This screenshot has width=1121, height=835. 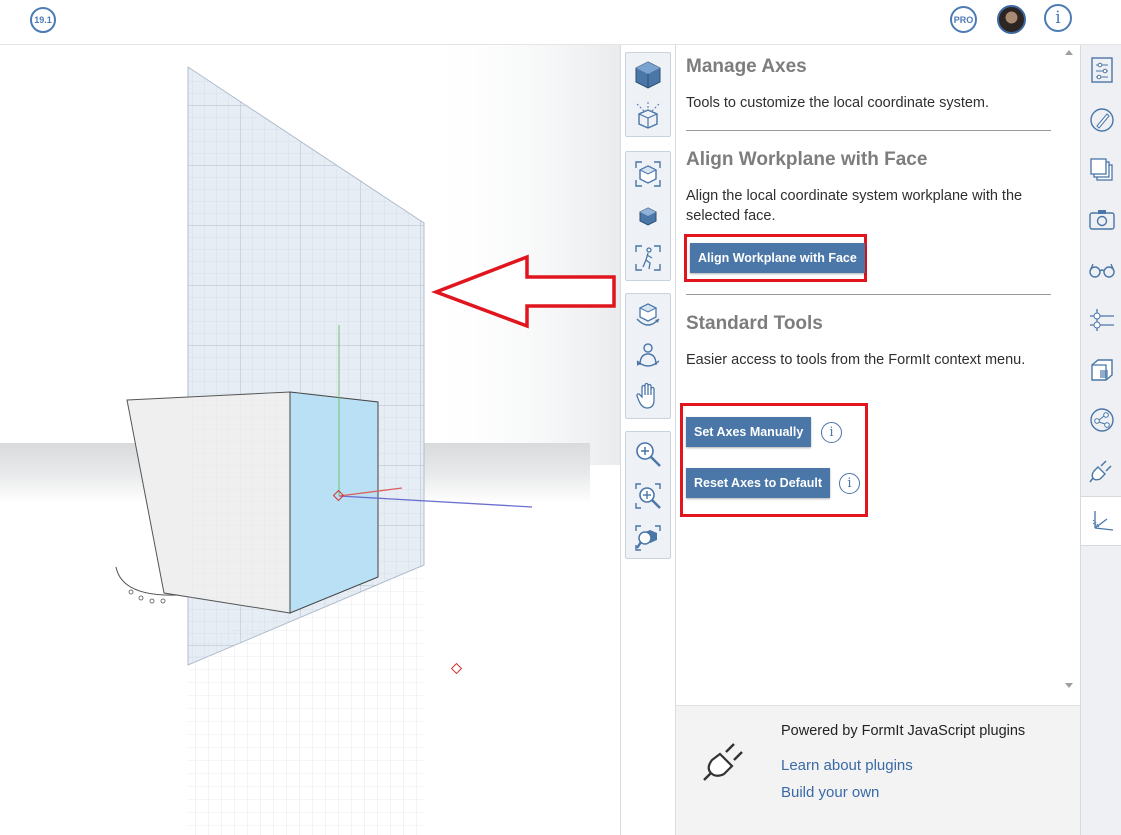 I want to click on walk-view-icon, so click(x=648, y=258).